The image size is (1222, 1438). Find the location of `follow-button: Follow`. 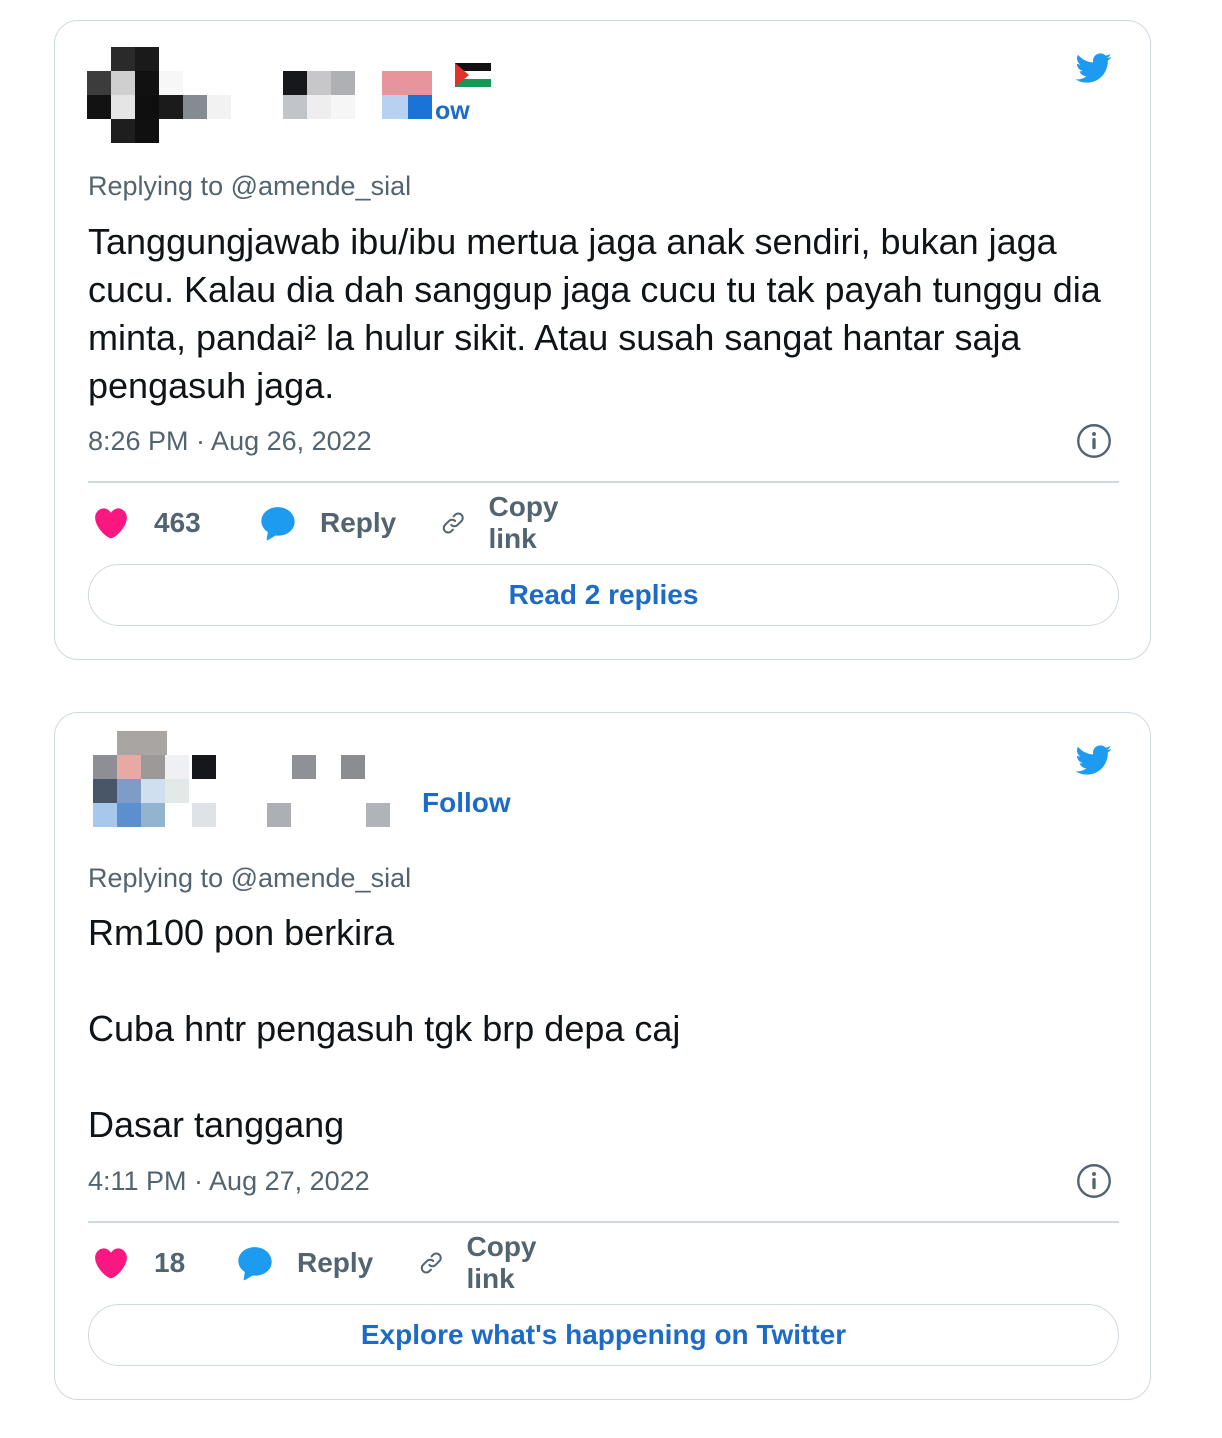

follow-button: Follow is located at coordinates (466, 803).